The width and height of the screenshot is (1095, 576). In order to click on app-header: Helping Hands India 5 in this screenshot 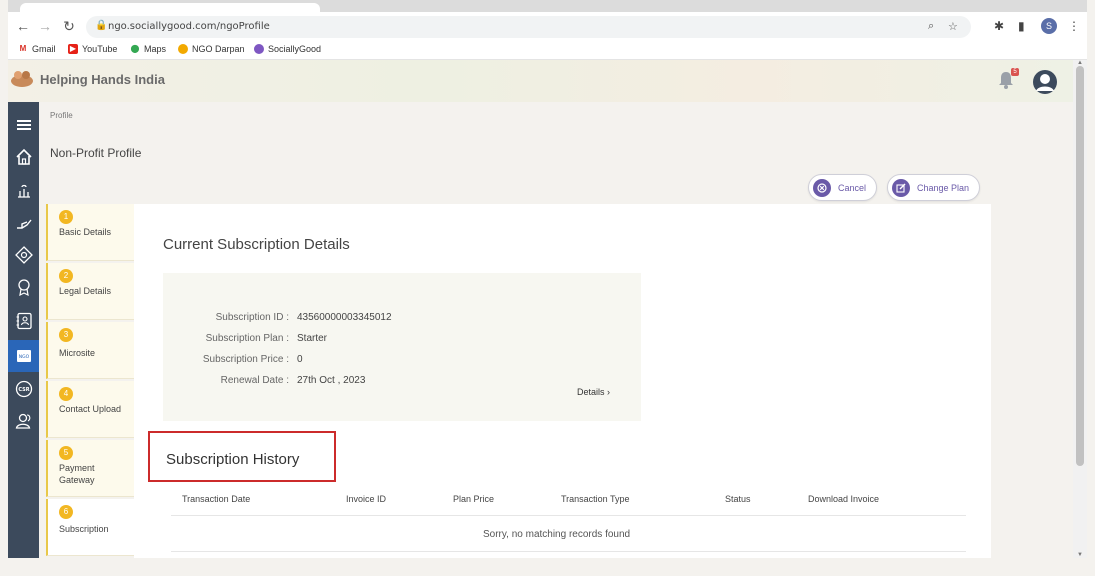, I will do `click(540, 81)`.